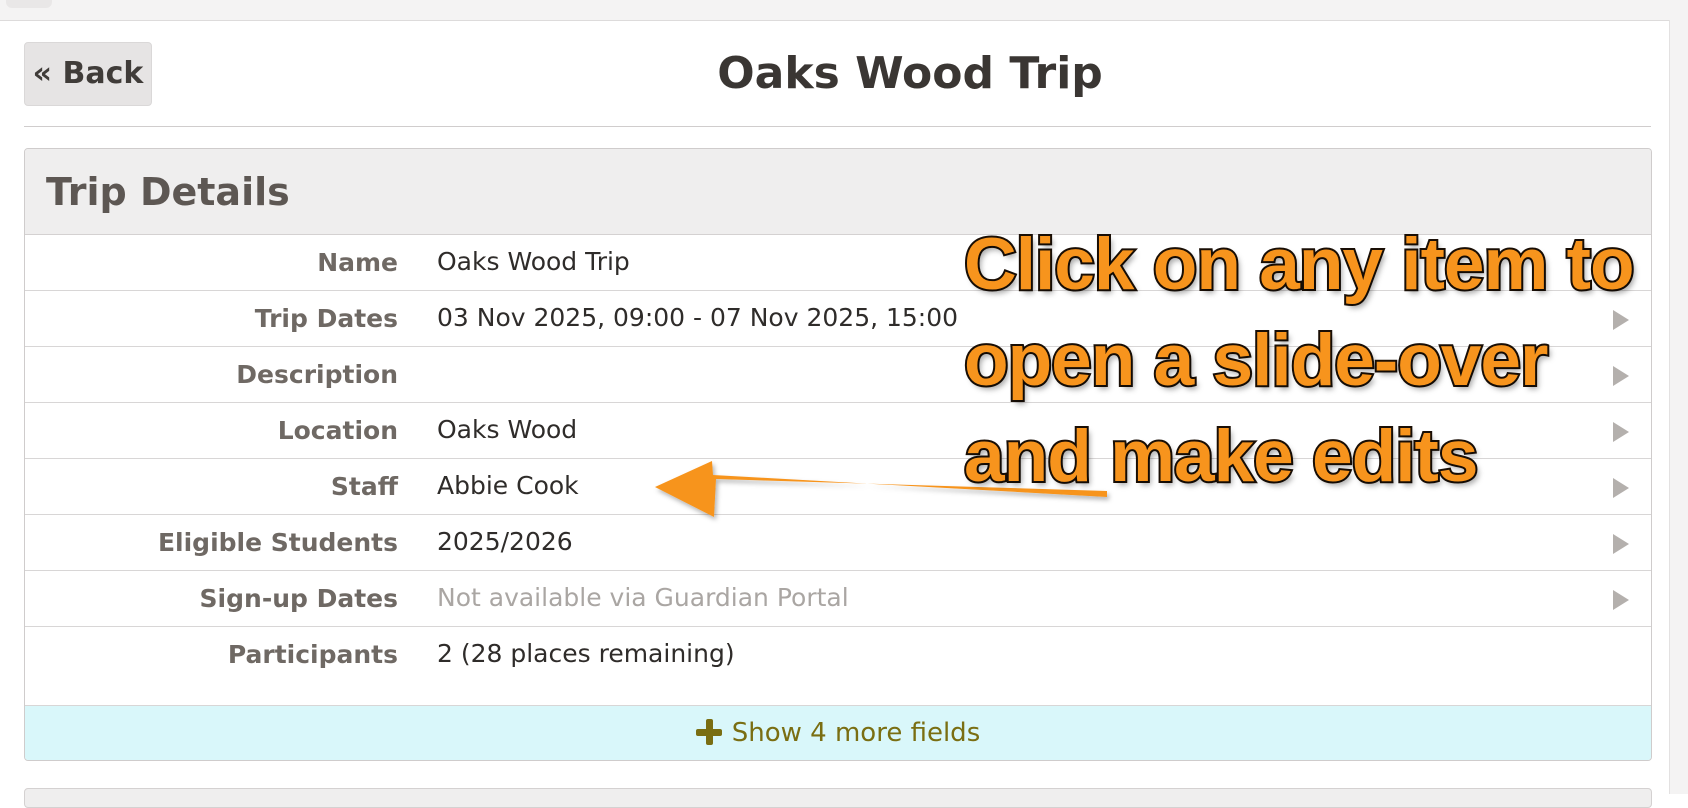  Describe the element at coordinates (838, 798) in the screenshot. I see `next-panel-edge` at that location.